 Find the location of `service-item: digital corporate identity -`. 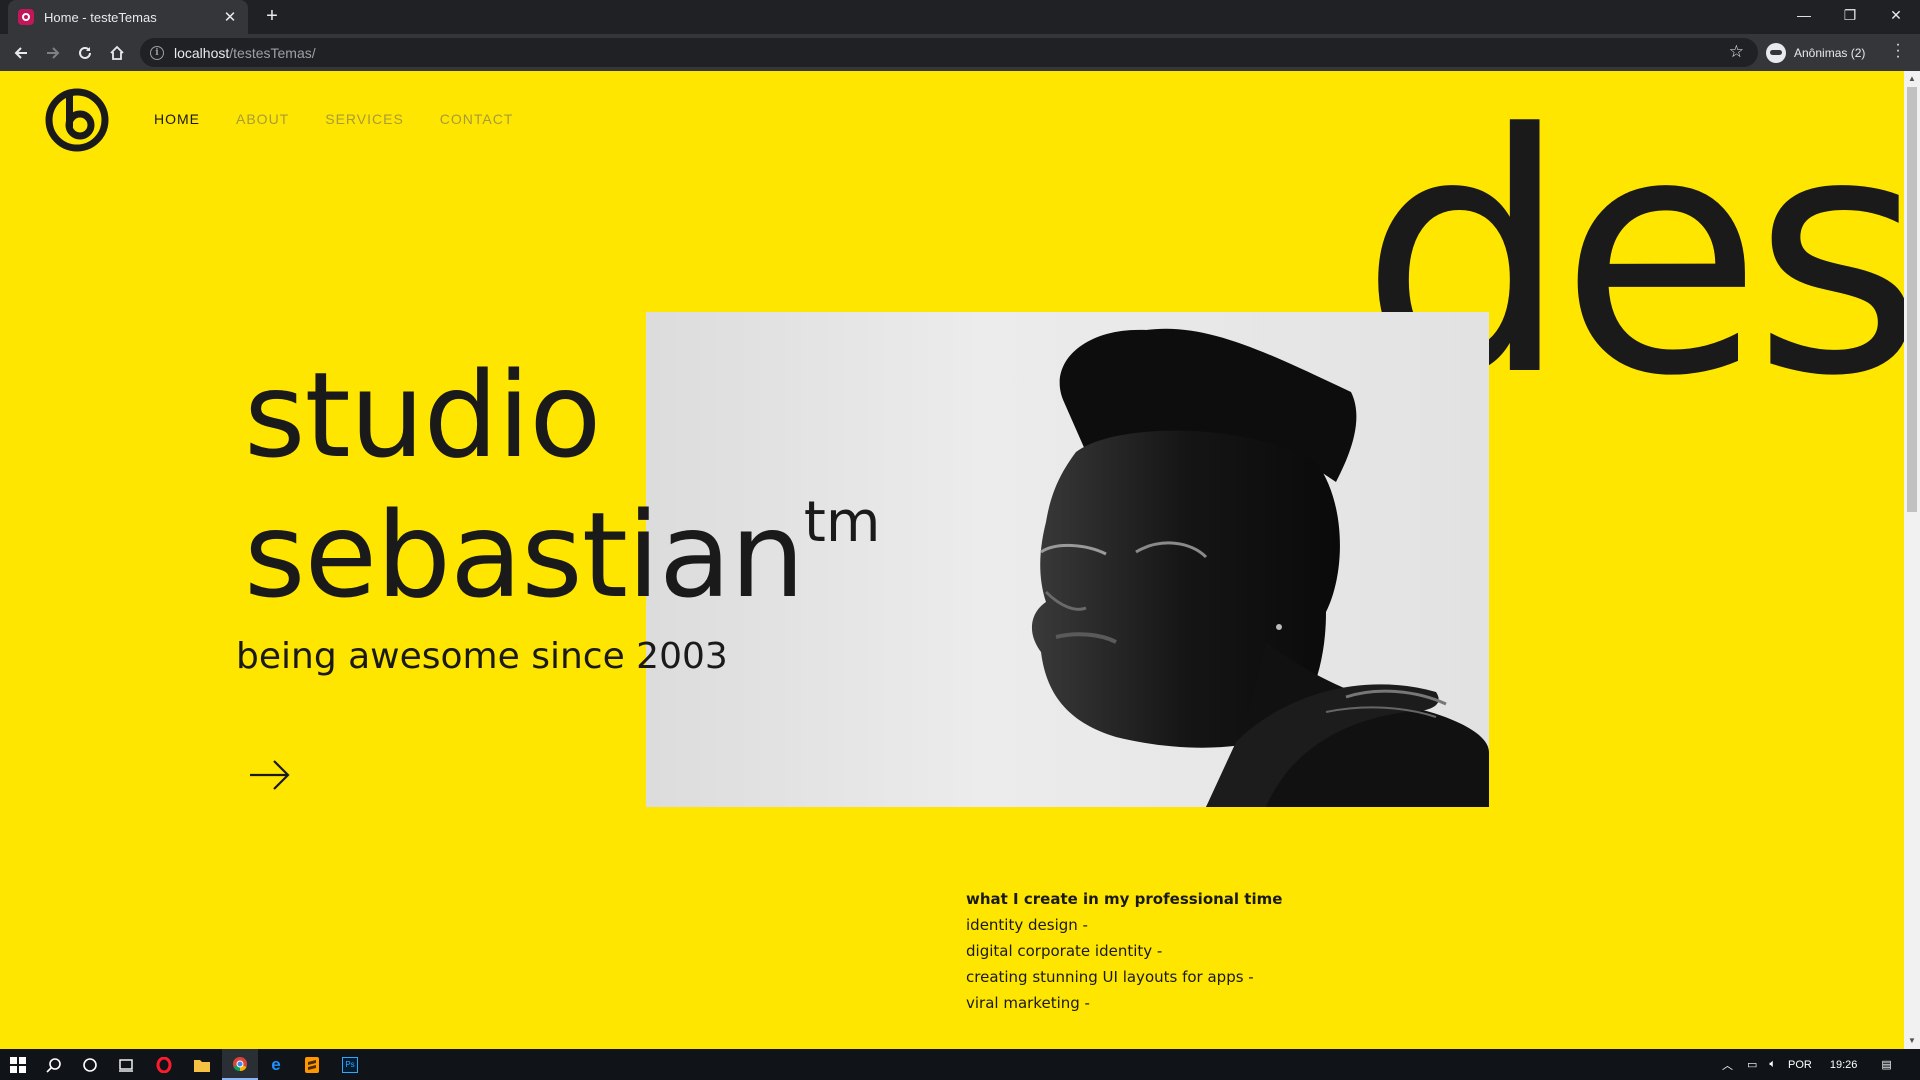

service-item: digital corporate identity - is located at coordinates (1064, 951).